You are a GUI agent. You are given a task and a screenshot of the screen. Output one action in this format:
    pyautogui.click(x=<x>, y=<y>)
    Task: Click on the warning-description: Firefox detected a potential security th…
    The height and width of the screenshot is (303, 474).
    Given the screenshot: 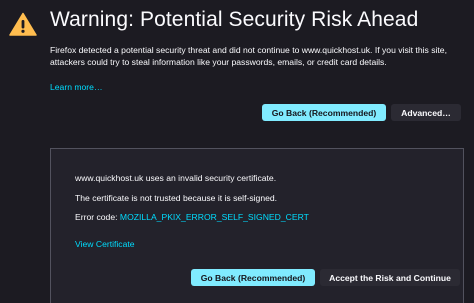 What is the action you would take?
    pyautogui.click(x=248, y=56)
    